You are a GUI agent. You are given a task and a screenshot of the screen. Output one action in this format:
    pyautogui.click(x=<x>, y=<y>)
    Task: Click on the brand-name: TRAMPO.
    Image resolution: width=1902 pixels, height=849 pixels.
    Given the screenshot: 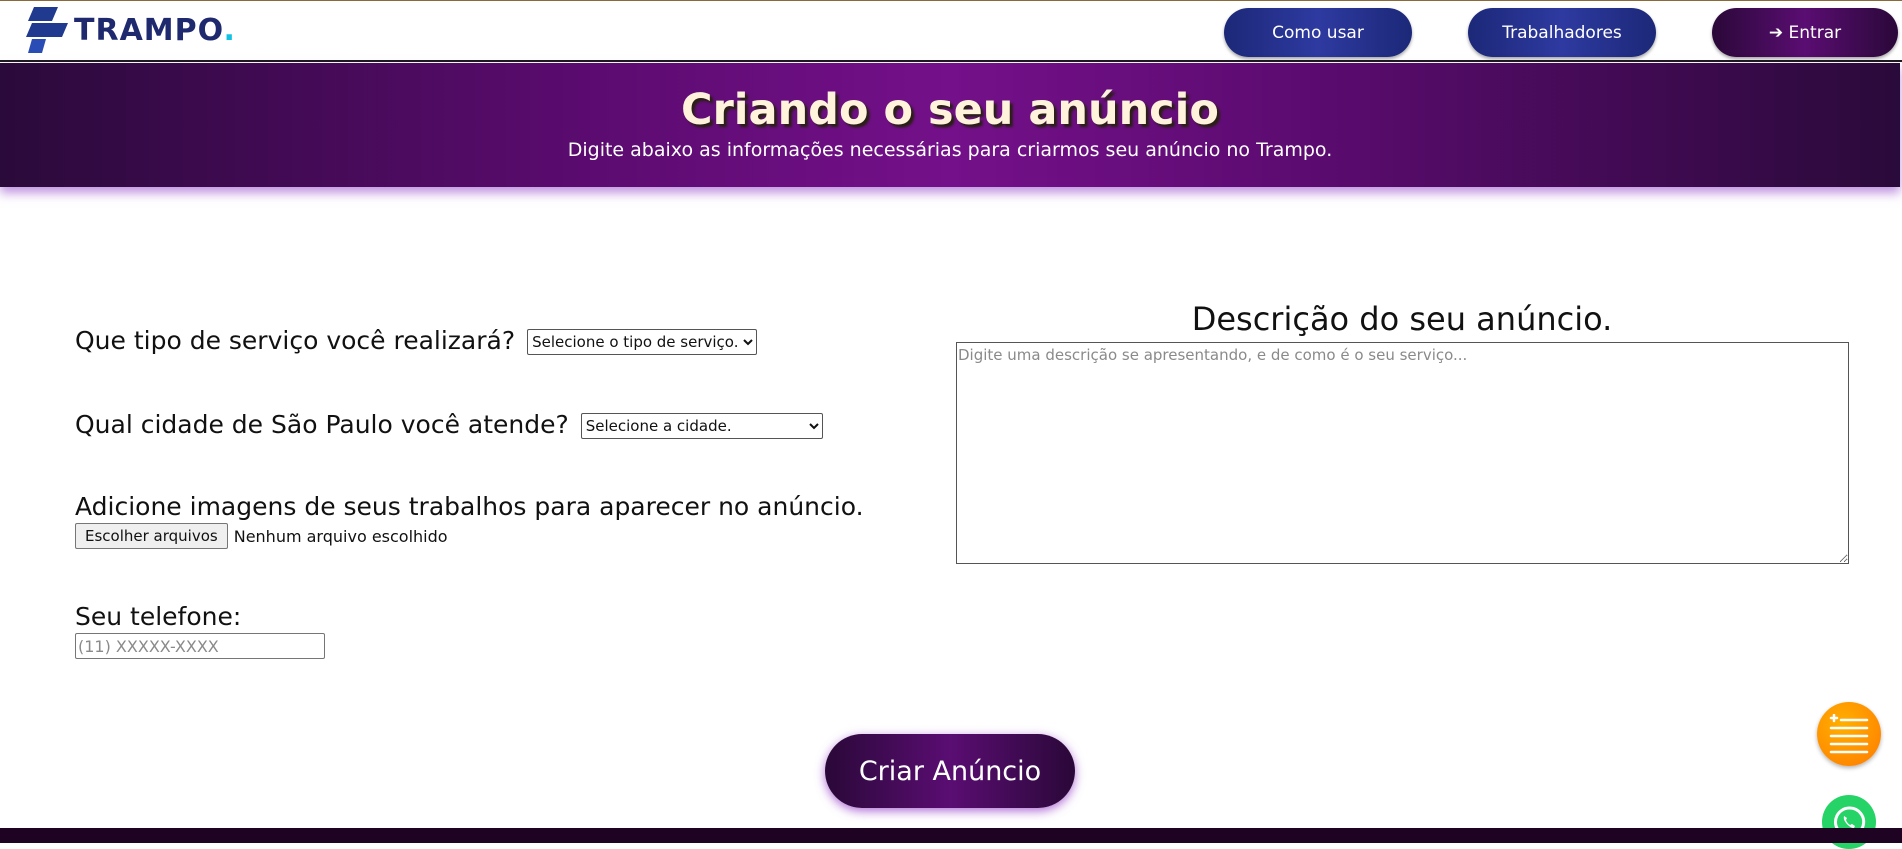 What is the action you would take?
    pyautogui.click(x=155, y=30)
    